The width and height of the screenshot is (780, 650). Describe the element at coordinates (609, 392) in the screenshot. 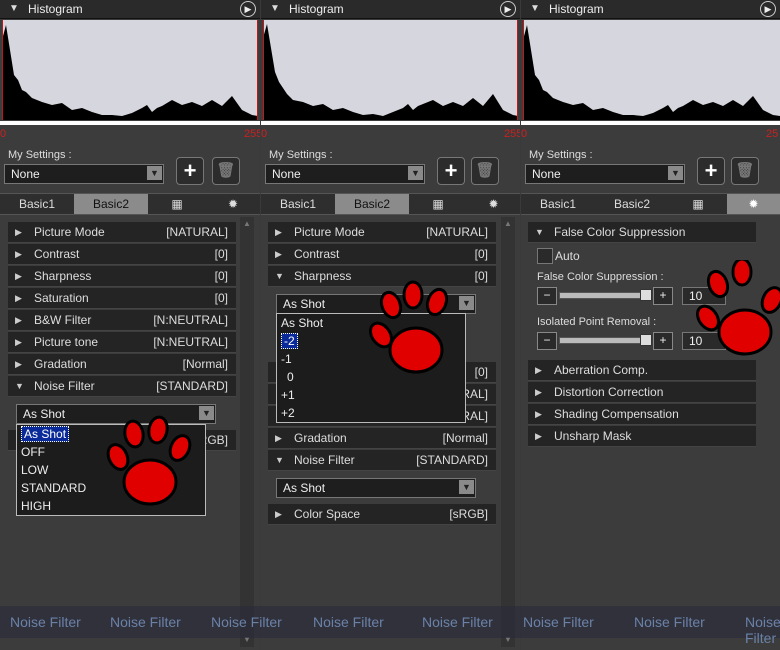

I see `row-label: Distortion Correction` at that location.